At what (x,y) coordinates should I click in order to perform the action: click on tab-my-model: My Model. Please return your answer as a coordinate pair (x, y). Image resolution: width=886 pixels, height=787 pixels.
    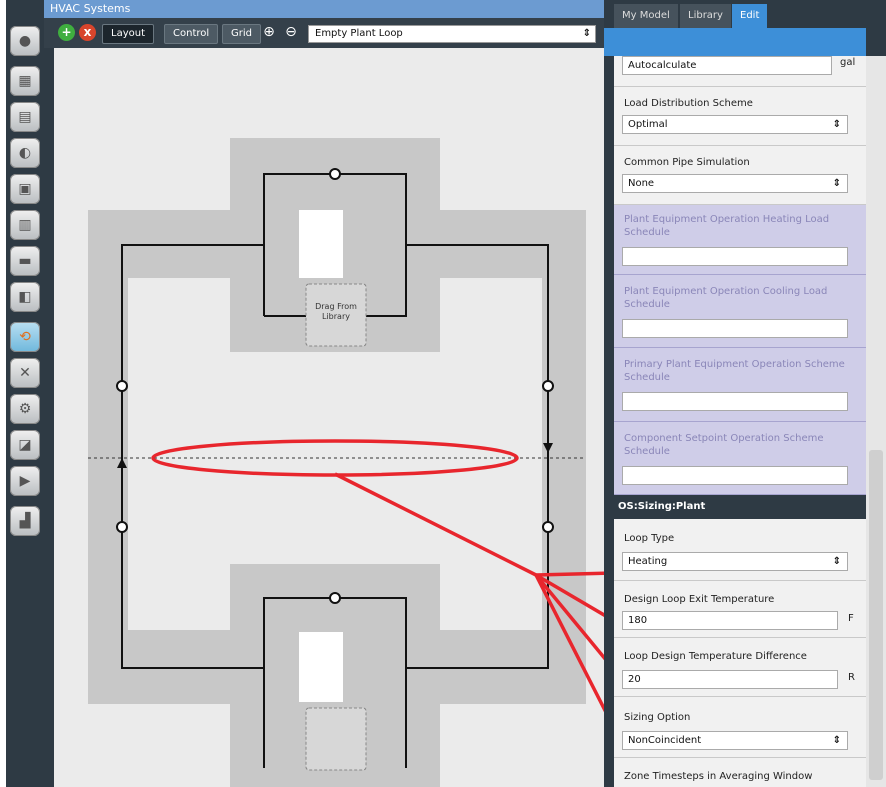
    Looking at the image, I should click on (646, 16).